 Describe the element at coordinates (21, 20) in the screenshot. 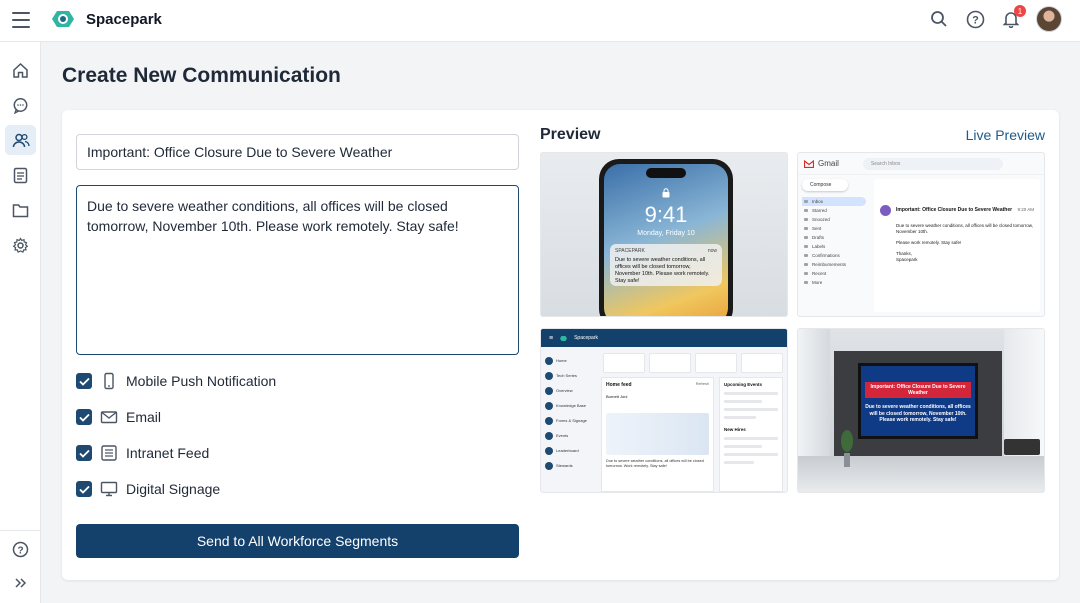

I see `menu-icon` at that location.